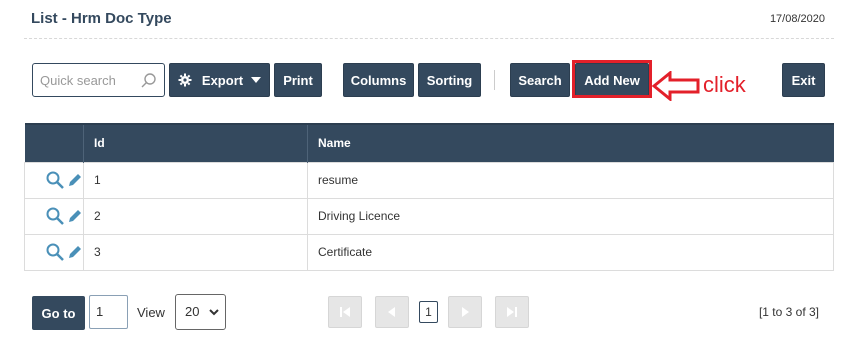 The height and width of the screenshot is (347, 856). I want to click on first-page-icon, so click(345, 312).